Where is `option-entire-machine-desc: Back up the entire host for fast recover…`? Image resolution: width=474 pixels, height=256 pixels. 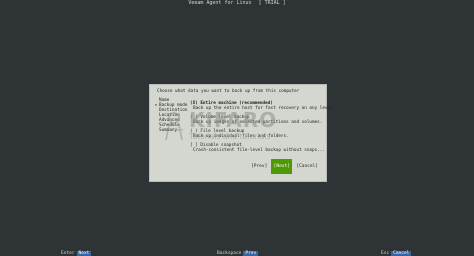 option-entire-machine-desc: Back up the entire host for fast recover… is located at coordinates (264, 108).